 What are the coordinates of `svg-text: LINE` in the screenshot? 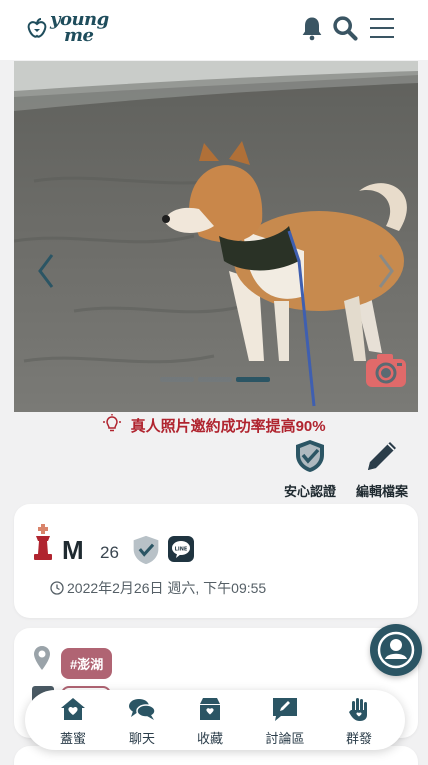 It's located at (181, 550).